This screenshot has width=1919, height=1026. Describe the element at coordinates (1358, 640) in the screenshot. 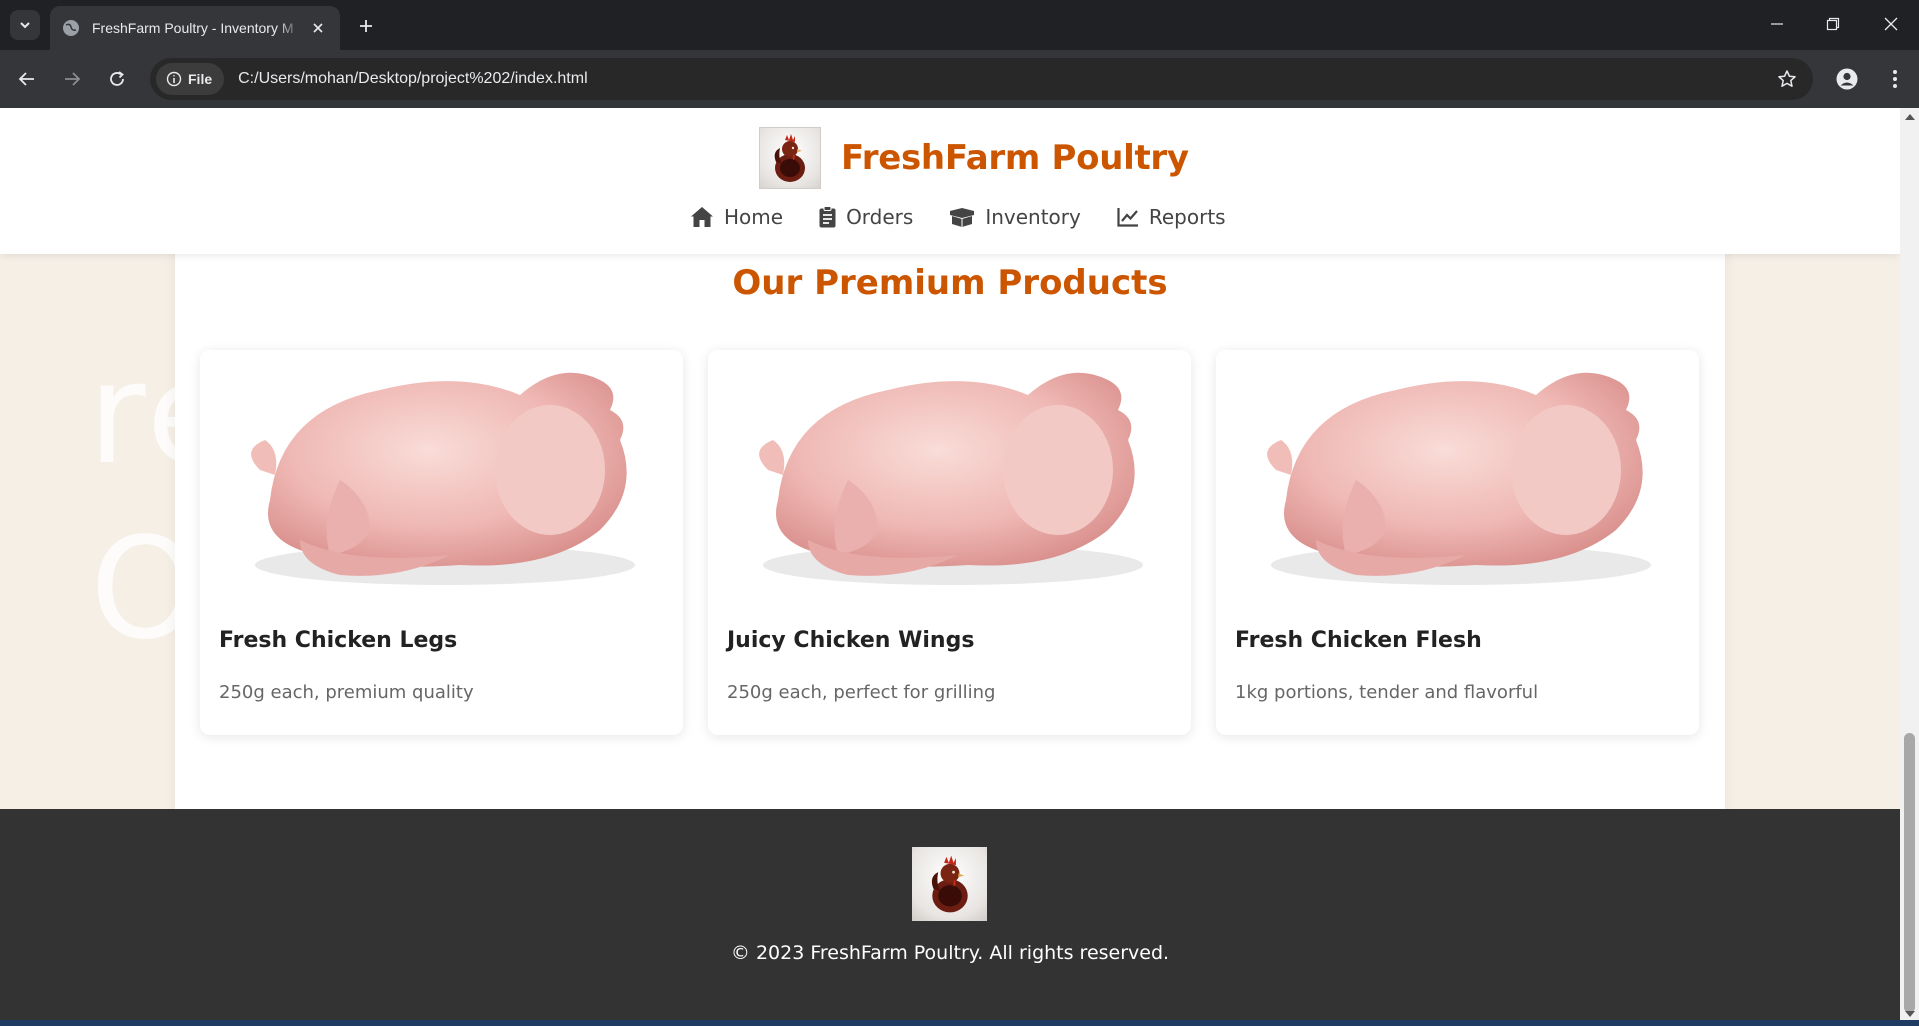

I see `product-name: Fresh Chicken Flesh` at that location.